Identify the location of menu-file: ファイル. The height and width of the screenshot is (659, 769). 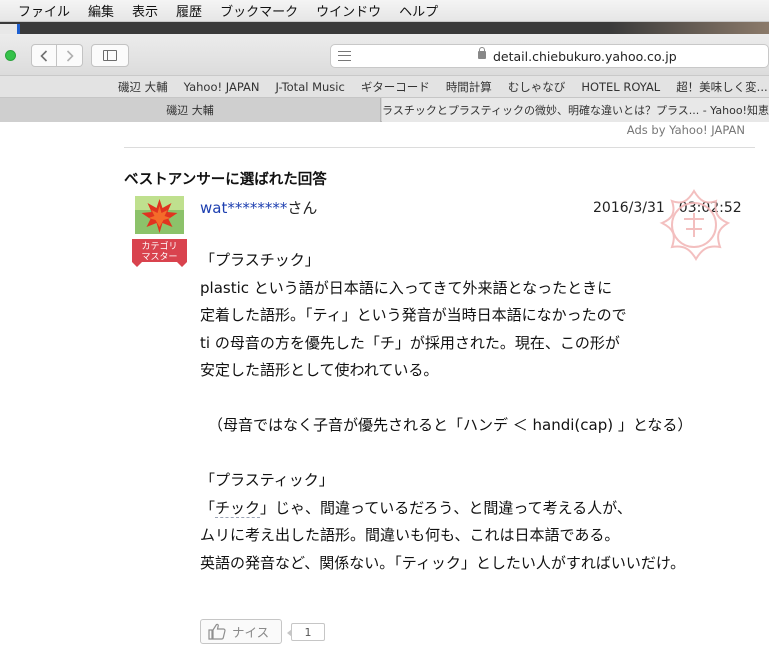
(39, 10).